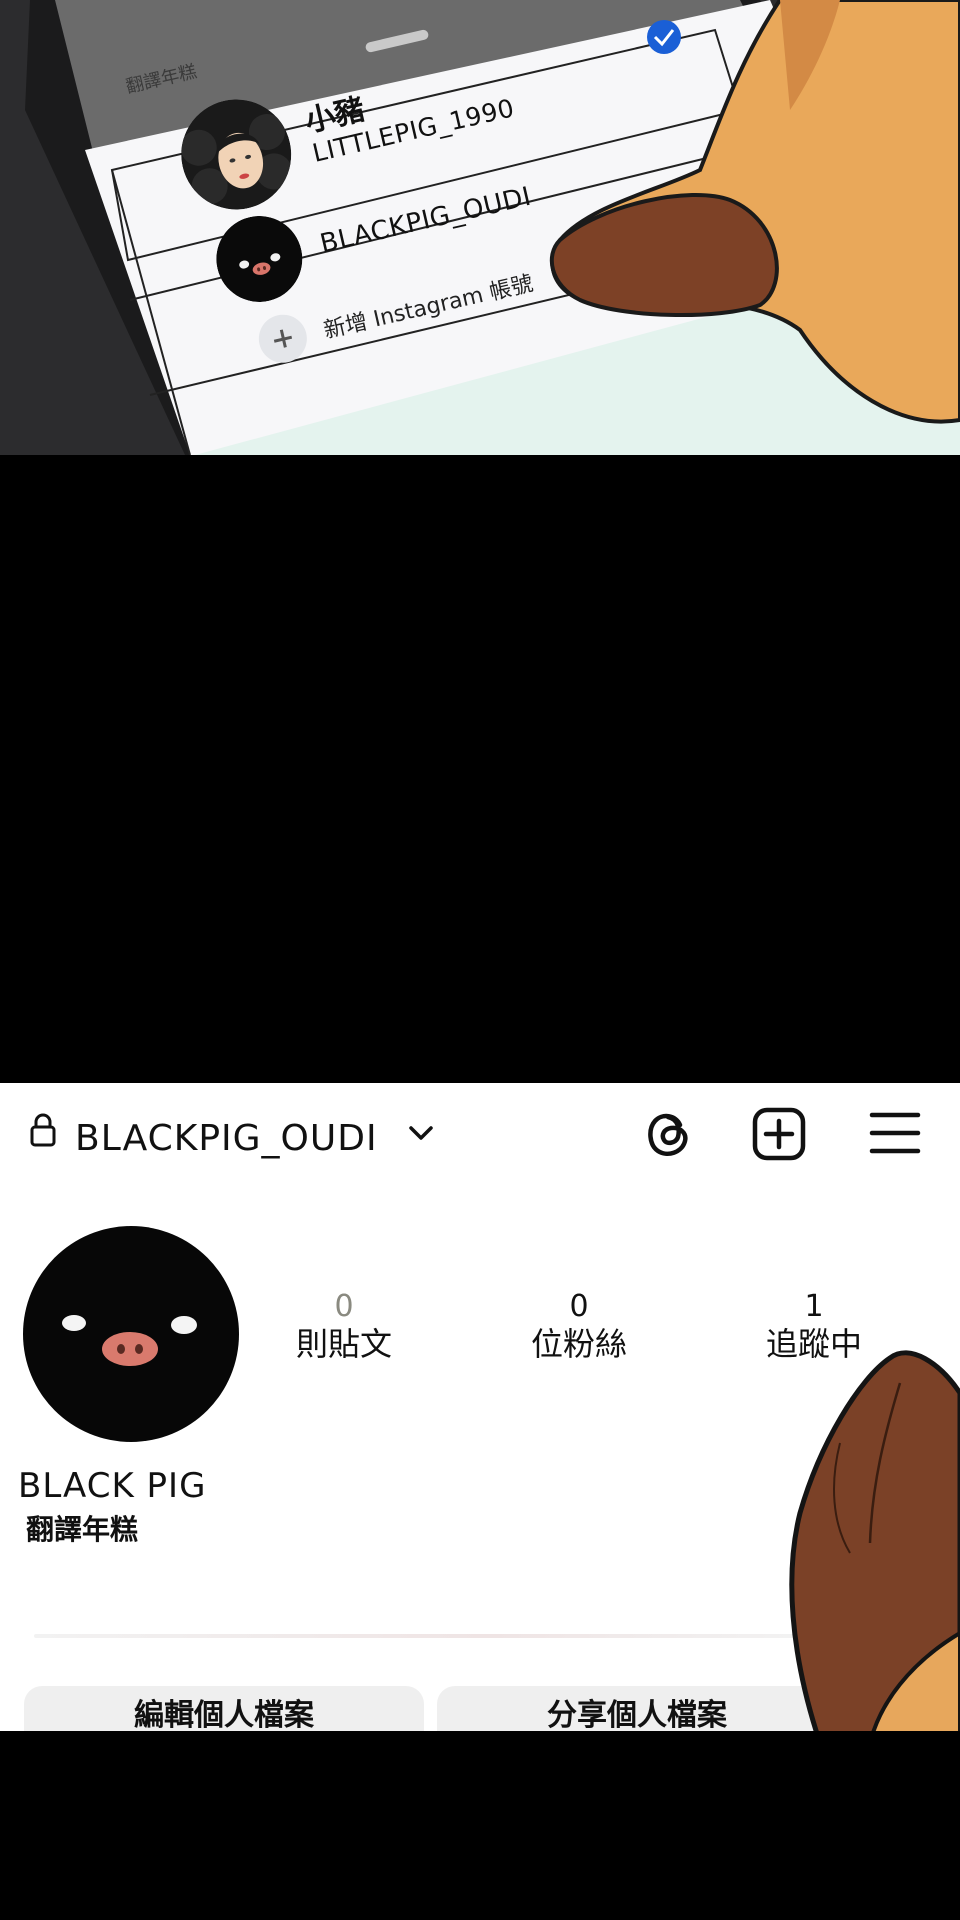  Describe the element at coordinates (343, 1344) in the screenshot. I see `posts-label: 則貼文` at that location.